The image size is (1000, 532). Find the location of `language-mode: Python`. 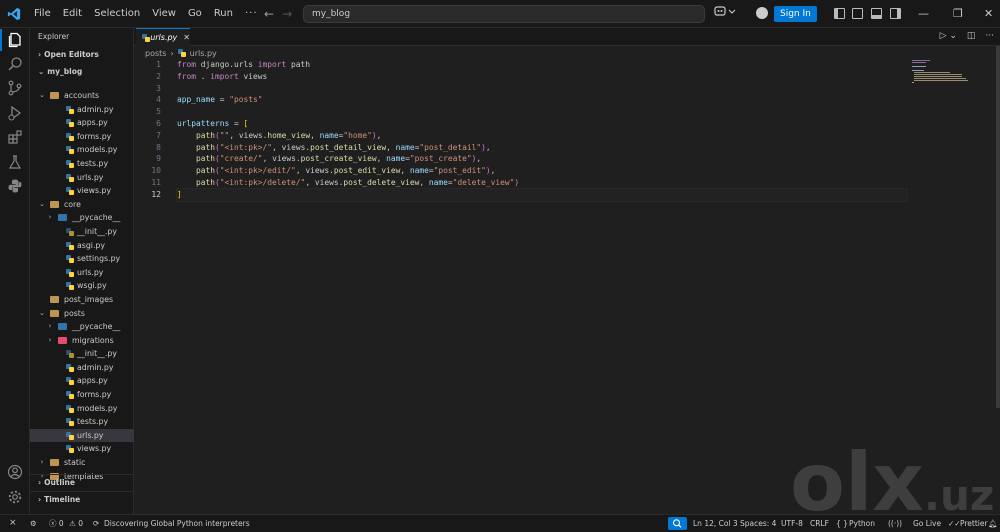

language-mode: Python is located at coordinates (862, 523).